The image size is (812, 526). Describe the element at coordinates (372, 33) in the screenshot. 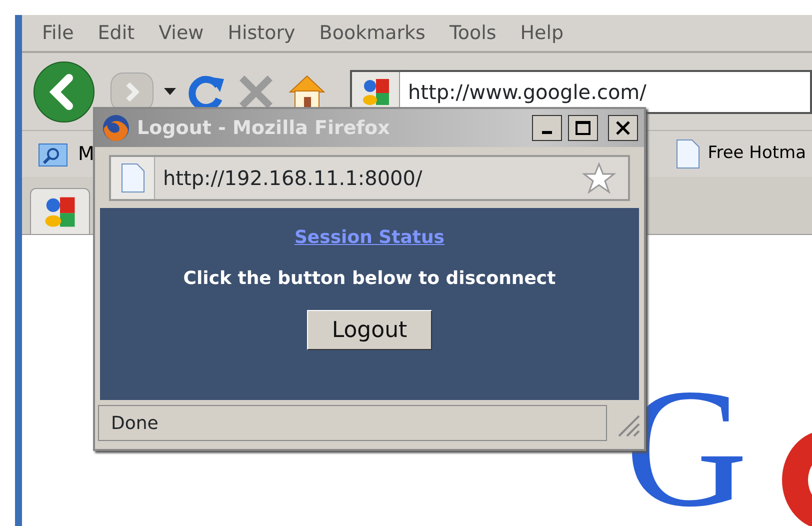

I see `menu-item: Bookmarks` at that location.